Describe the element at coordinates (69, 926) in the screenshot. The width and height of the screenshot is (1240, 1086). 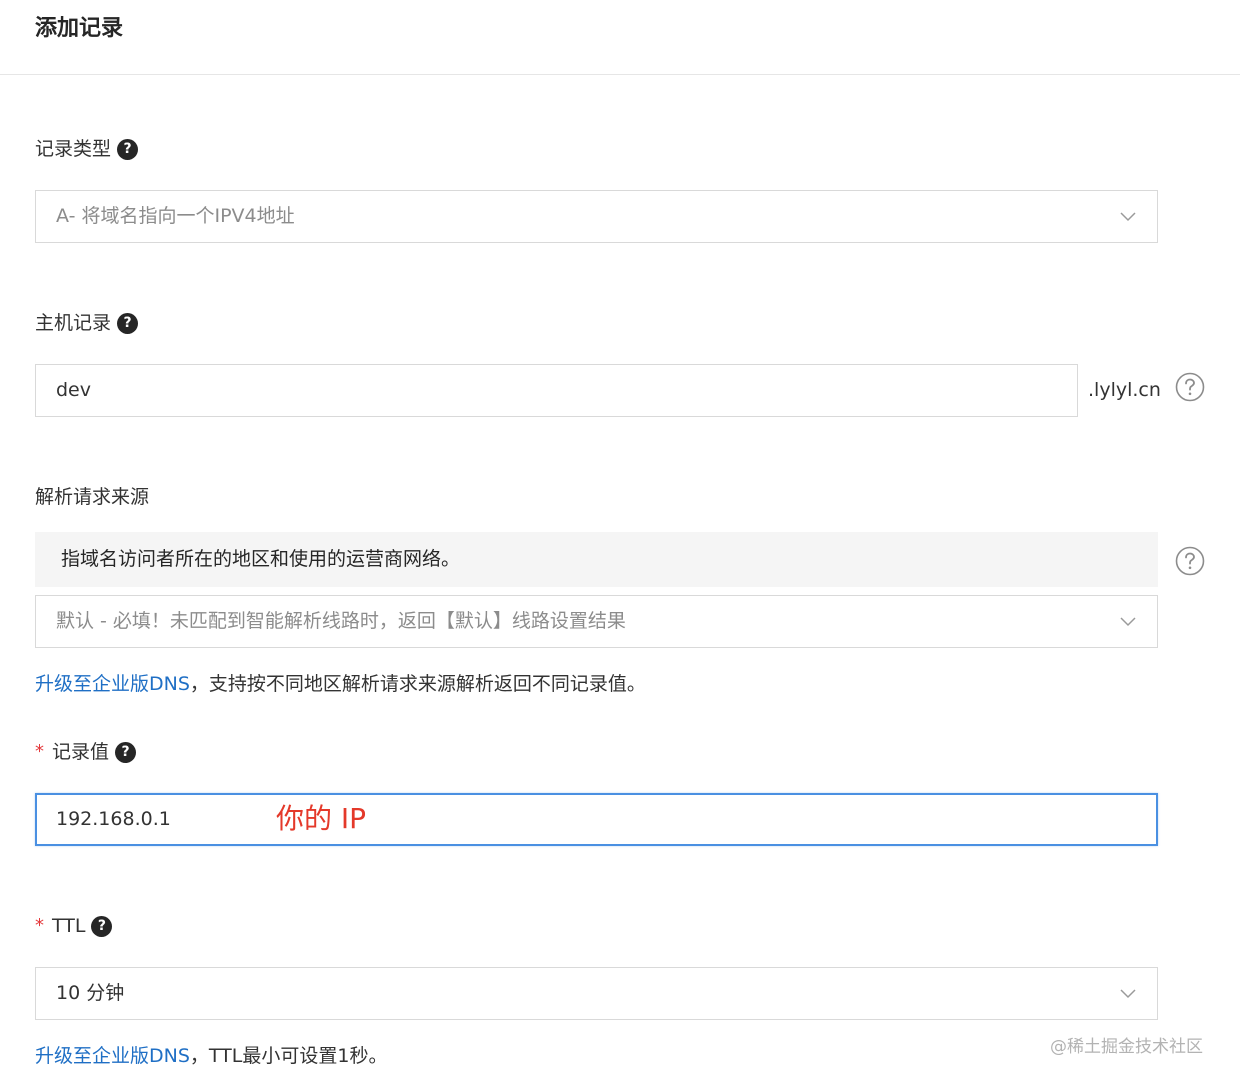
I see `ttl-label: TTL` at that location.